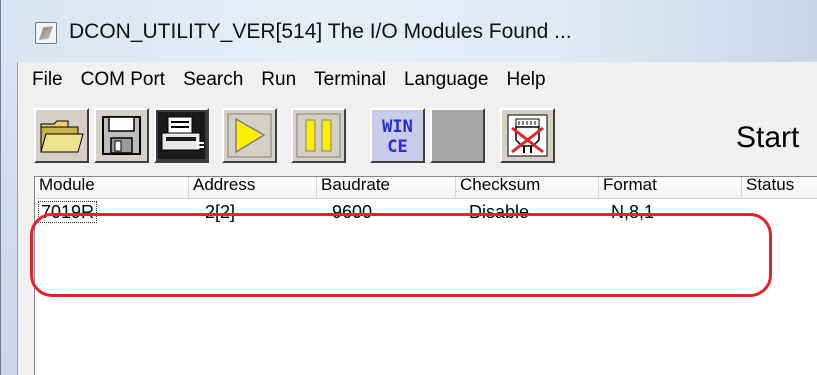  I want to click on open-folder-icon, so click(62, 136).